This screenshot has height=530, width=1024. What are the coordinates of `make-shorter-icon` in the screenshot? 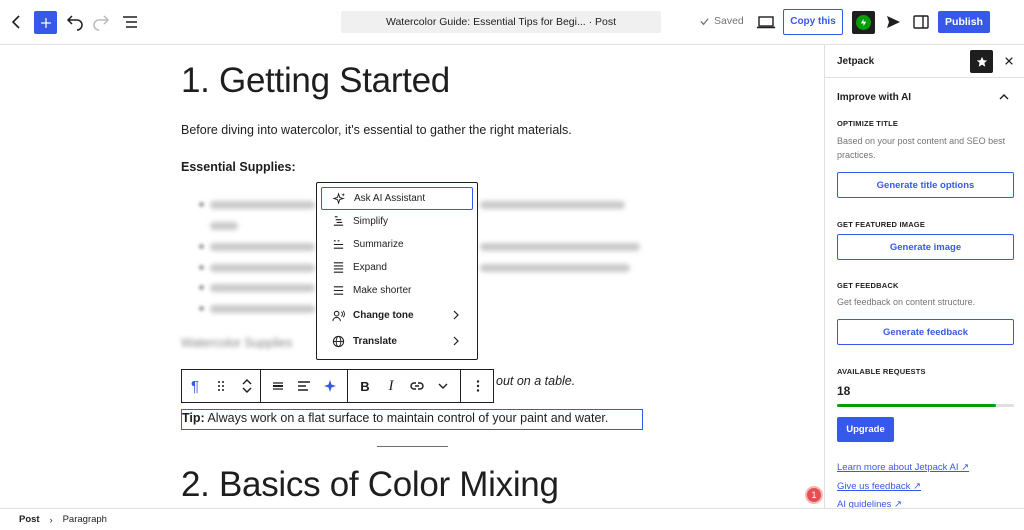 It's located at (338, 291).